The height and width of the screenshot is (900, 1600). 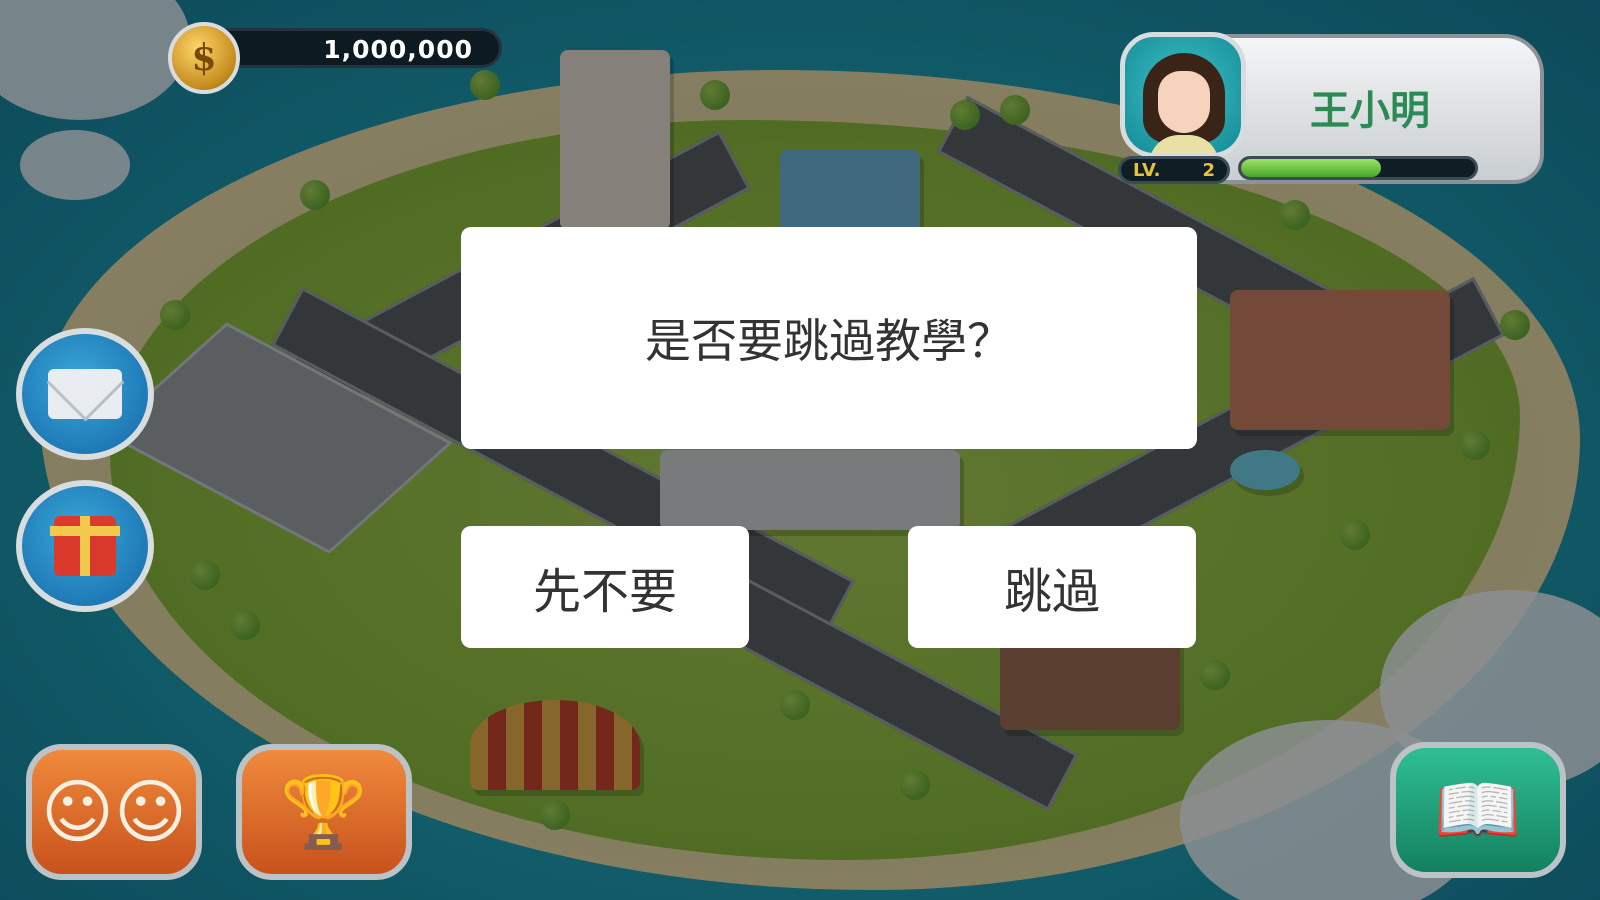 What do you see at coordinates (1147, 170) in the screenshot?
I see `level-label: LV.` at bounding box center [1147, 170].